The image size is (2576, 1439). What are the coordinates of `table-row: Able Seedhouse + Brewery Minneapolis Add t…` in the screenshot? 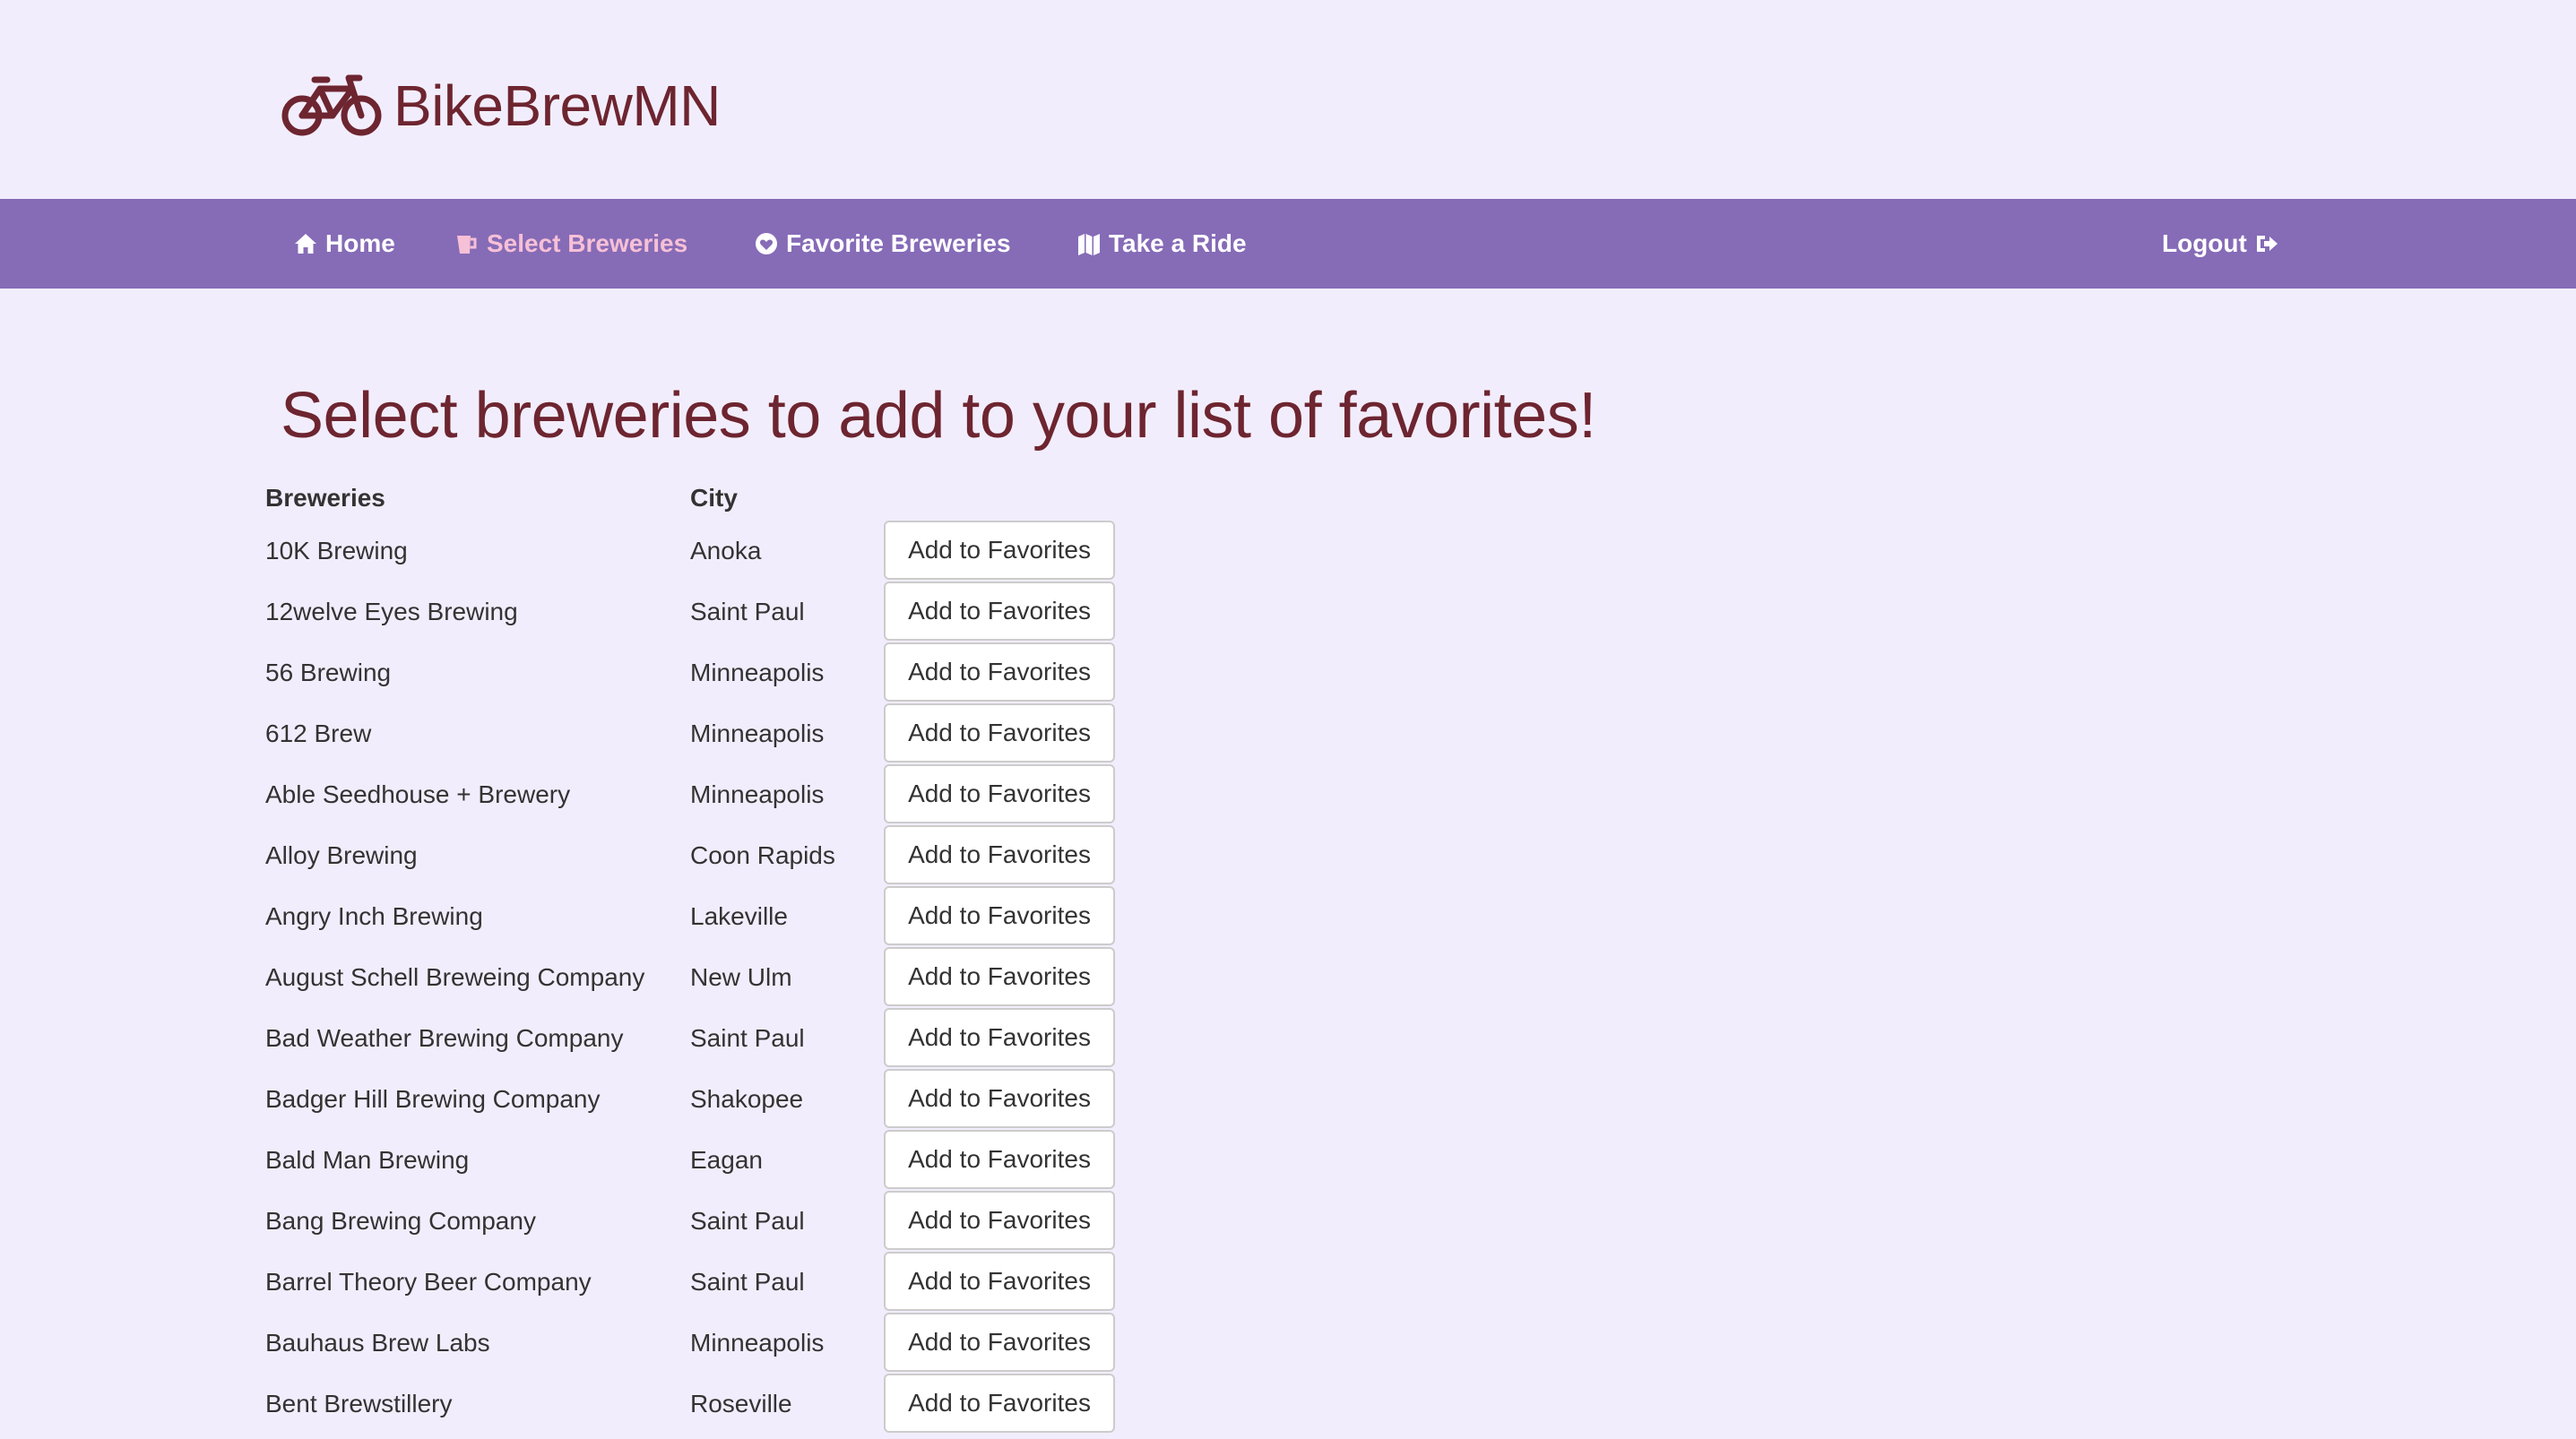 It's located at (1288, 795).